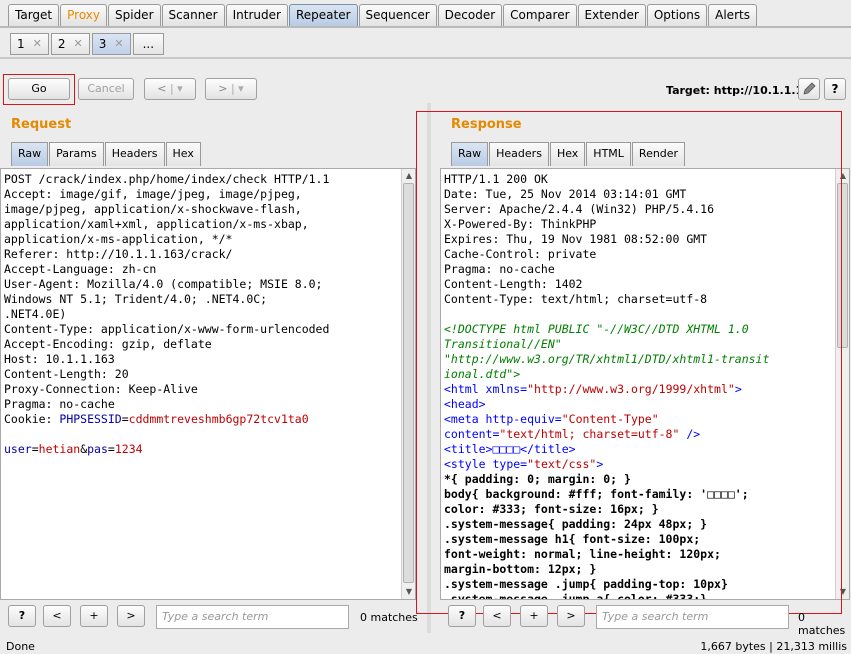 This screenshot has height=654, width=851. What do you see at coordinates (111, 44) in the screenshot?
I see `repeater-tab-3: 3 ✕` at bounding box center [111, 44].